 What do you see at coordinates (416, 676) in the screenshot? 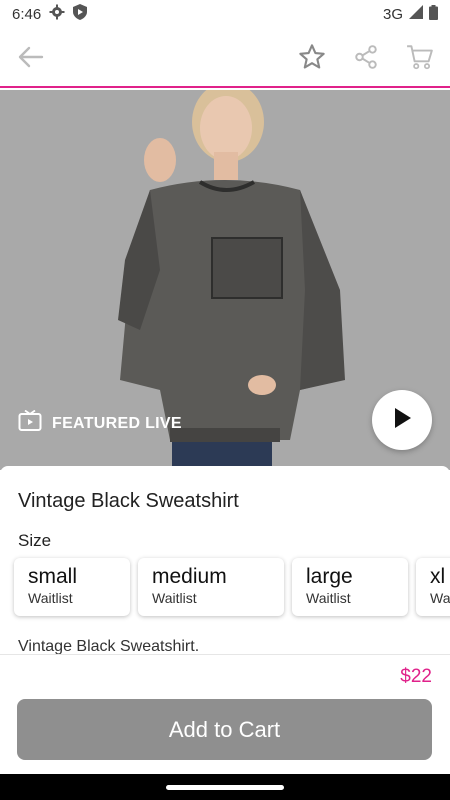
I see `product-price: $22` at bounding box center [416, 676].